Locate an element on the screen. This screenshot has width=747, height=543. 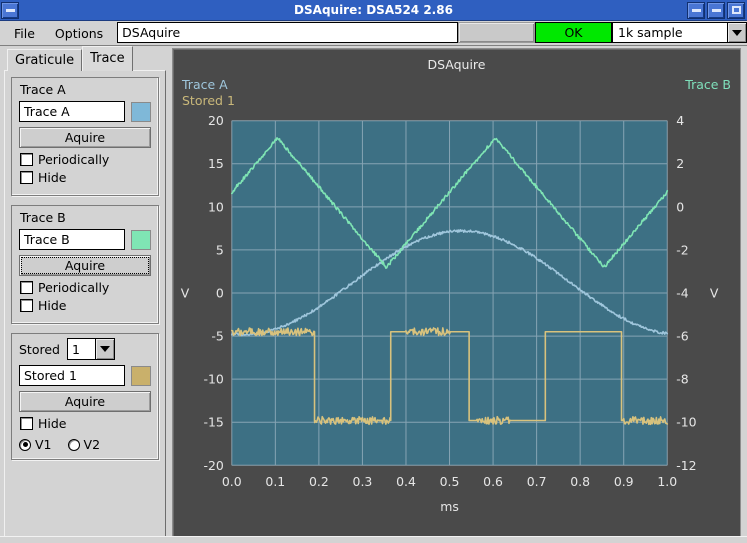
trace-b-acquire-button: Aquire is located at coordinates (85, 265).